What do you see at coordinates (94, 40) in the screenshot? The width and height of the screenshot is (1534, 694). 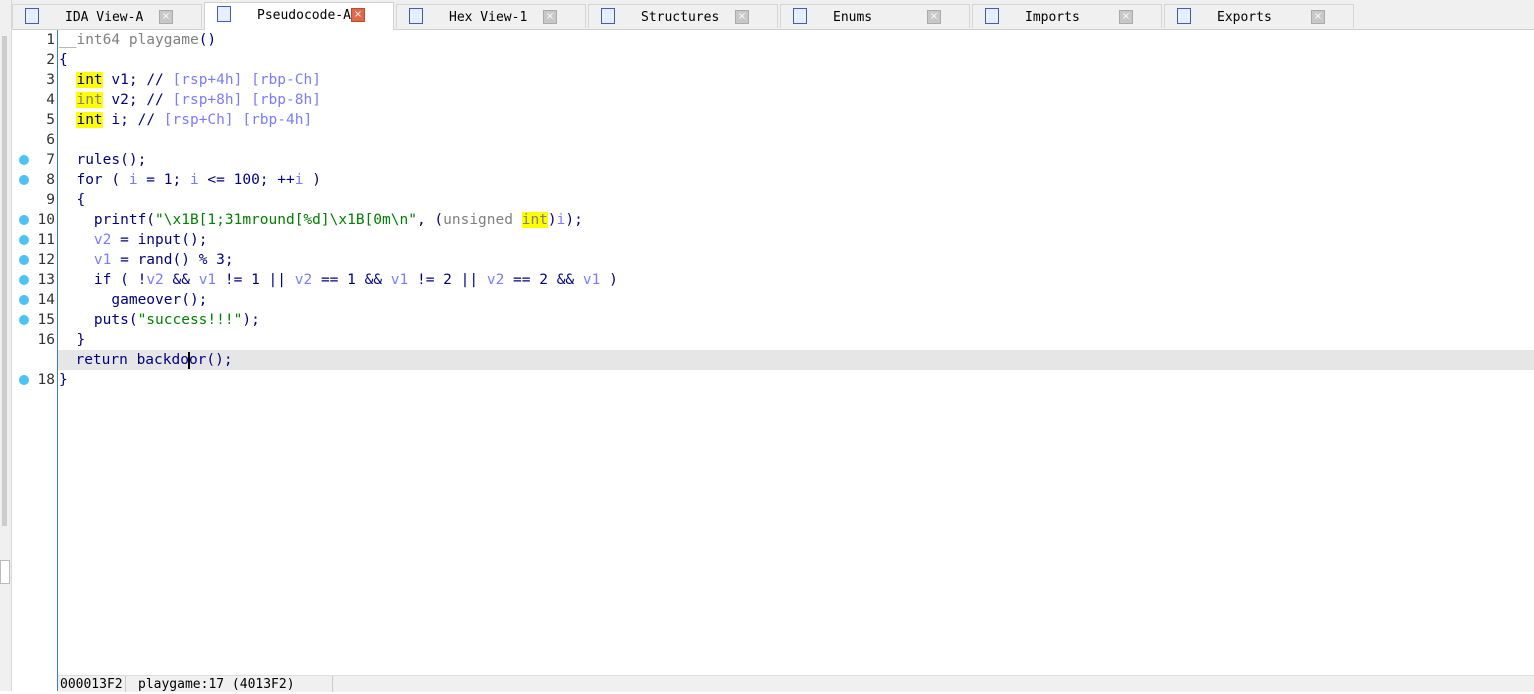 I see `code-token: __int64` at bounding box center [94, 40].